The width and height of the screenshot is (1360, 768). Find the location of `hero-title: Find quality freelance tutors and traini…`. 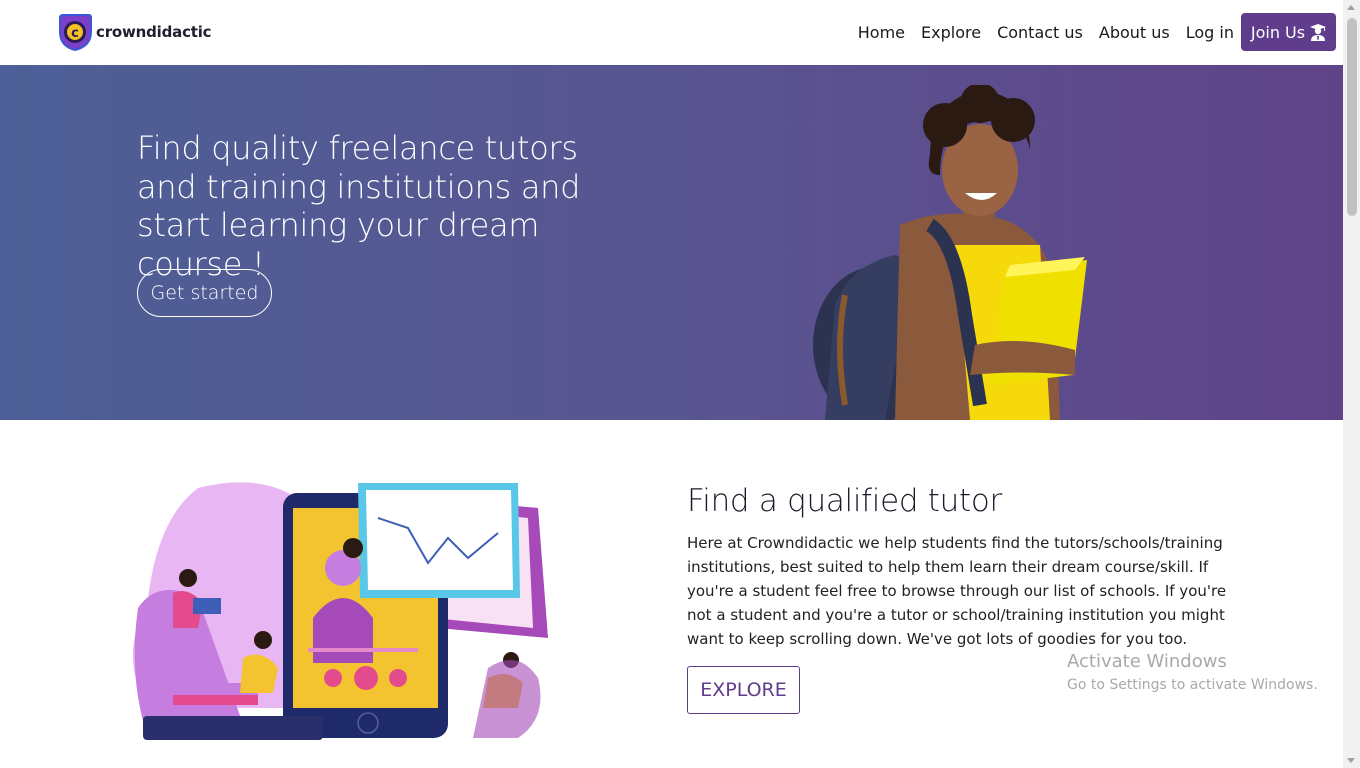

hero-title: Find quality freelance tutors and traini… is located at coordinates (359, 206).